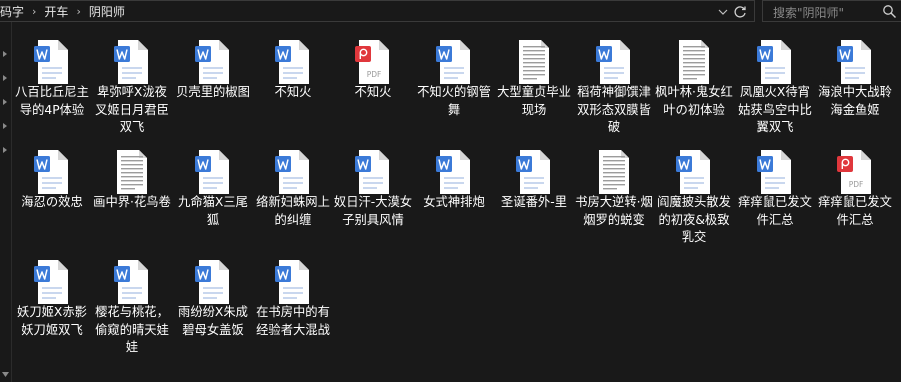 The width and height of the screenshot is (901, 382). I want to click on navigation-pane, so click(6, 202).